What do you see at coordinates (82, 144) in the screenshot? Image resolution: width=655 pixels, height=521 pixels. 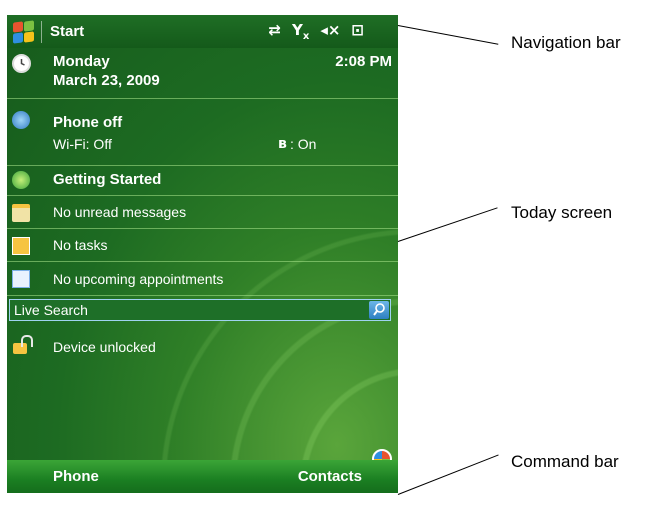 I see `wifi-status: Wi-Fi: Off` at bounding box center [82, 144].